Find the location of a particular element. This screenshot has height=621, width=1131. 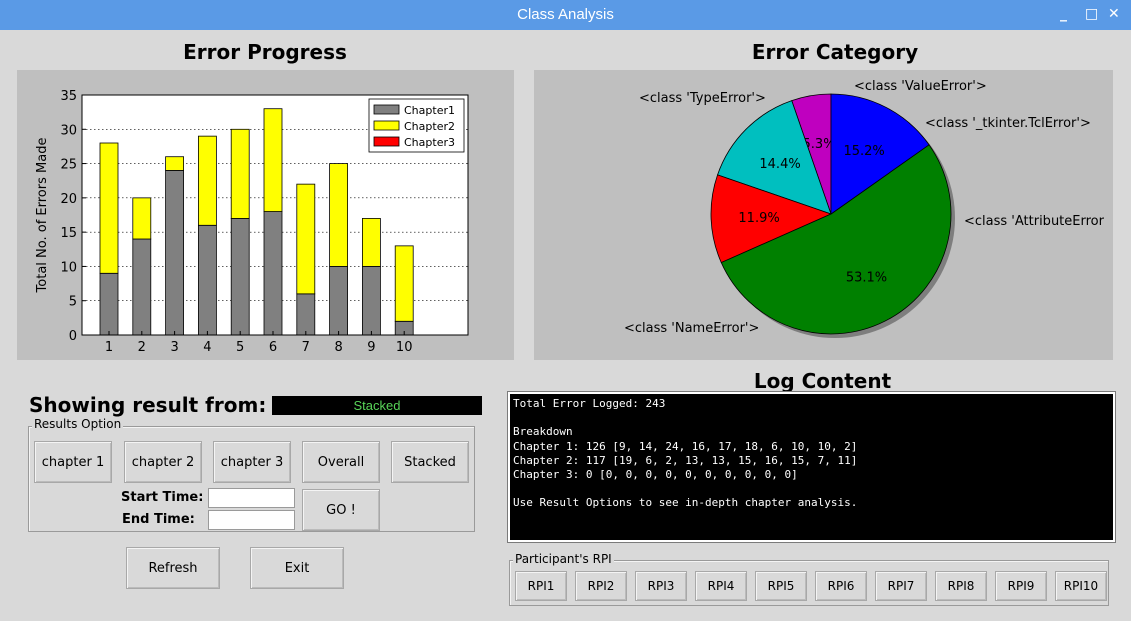

x-tick-label: 10 is located at coordinates (404, 347).